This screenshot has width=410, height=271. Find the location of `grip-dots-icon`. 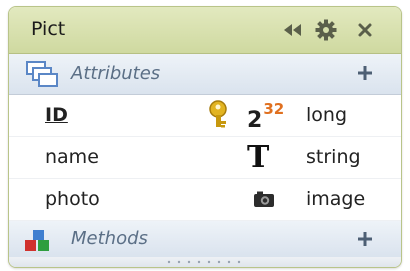

grip-dots-icon is located at coordinates (204, 262).